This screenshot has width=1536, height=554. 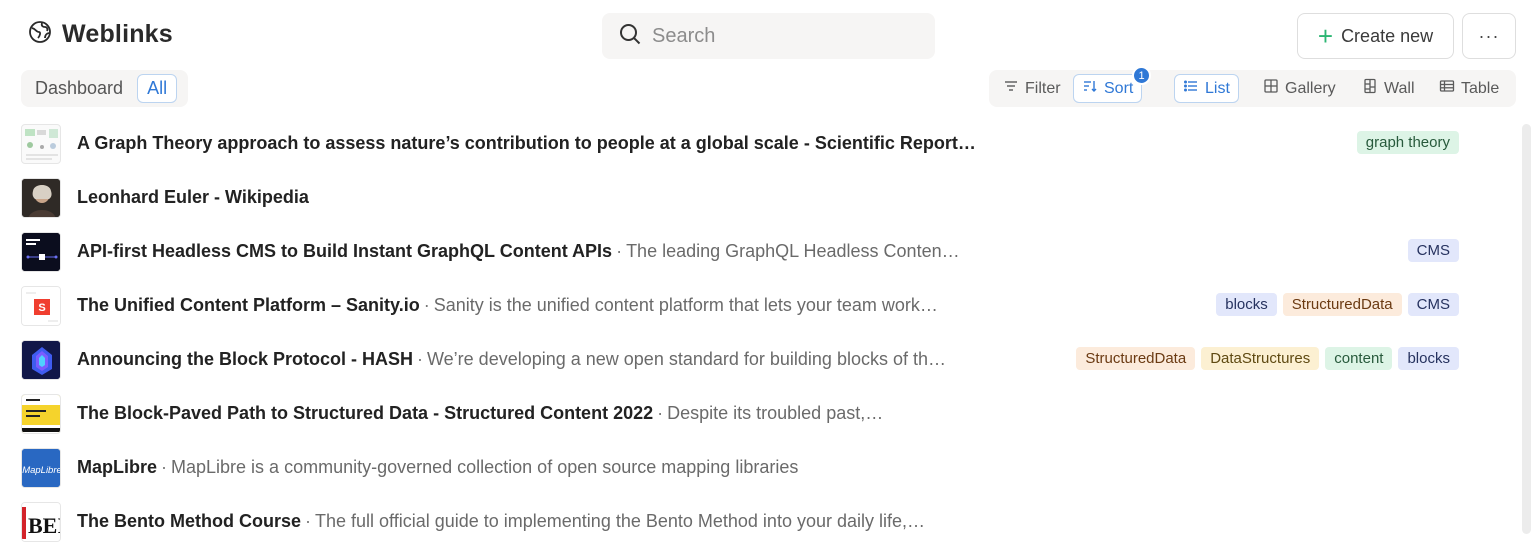 I want to click on table-icon, so click(x=1447, y=88).